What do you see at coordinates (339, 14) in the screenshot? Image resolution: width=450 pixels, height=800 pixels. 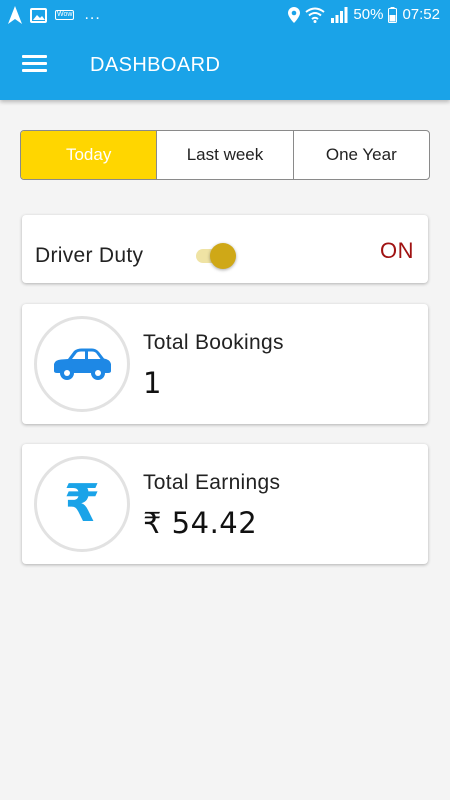 I see `signal-strength-icon` at bounding box center [339, 14].